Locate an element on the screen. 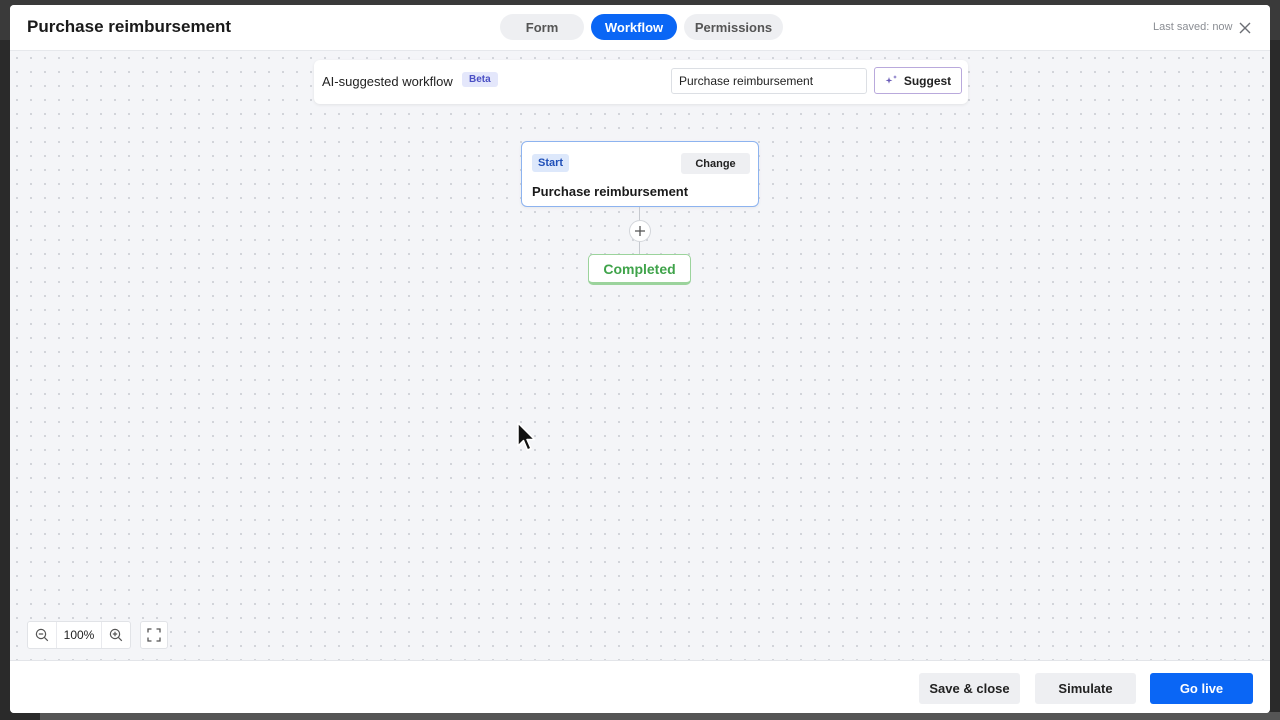 This screenshot has height=720, width=1280. plus-icon is located at coordinates (640, 231).